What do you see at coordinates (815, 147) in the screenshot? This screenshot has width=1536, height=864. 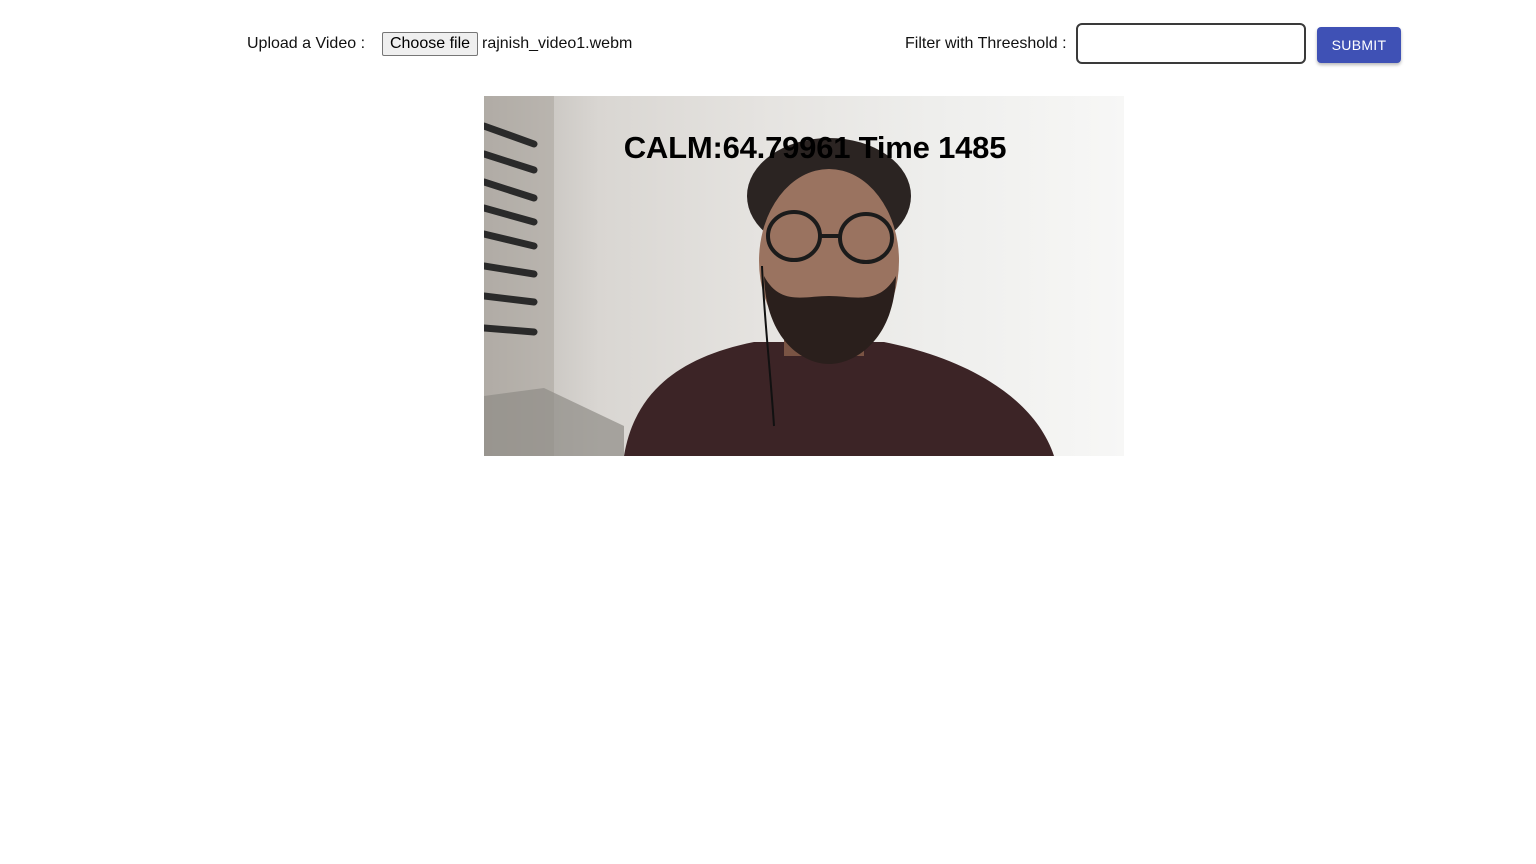 I see `emotion-overlay-text: CALM:64.79961 Time 1485` at bounding box center [815, 147].